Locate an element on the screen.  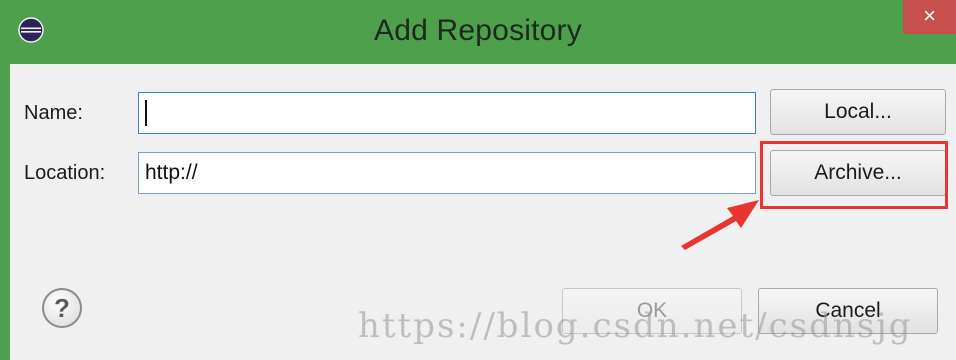
annotation-arrow-icon is located at coordinates (720, 225).